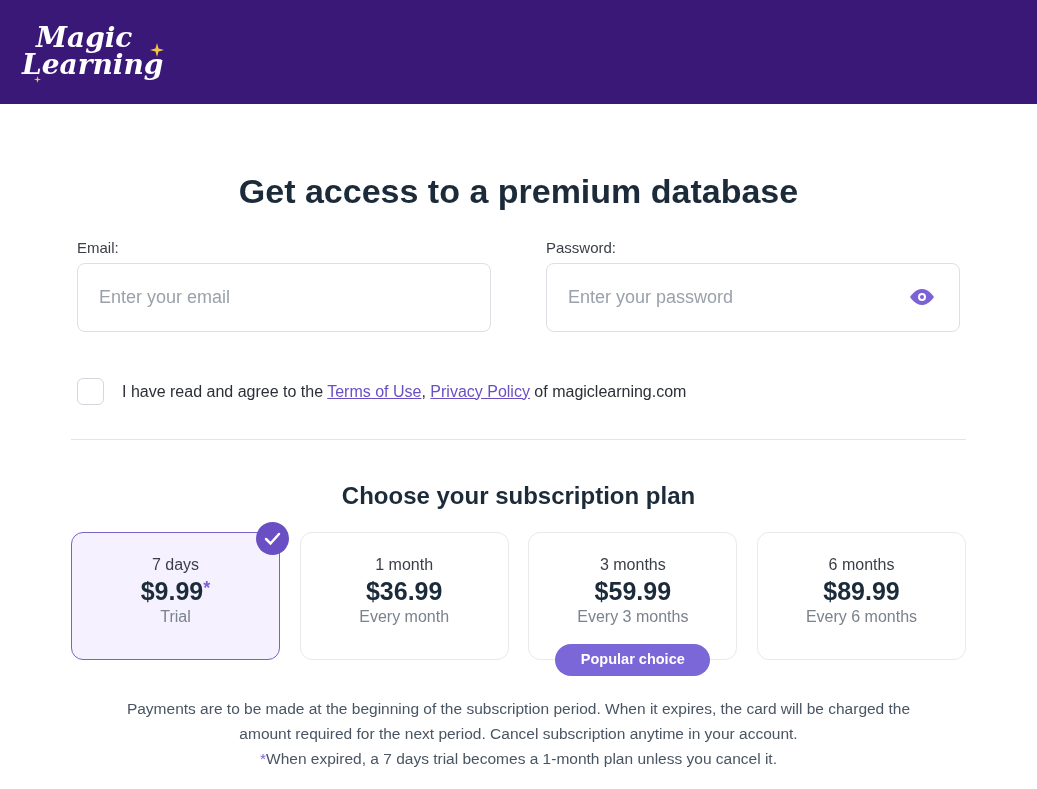 The width and height of the screenshot is (1037, 789). Describe the element at coordinates (861, 591) in the screenshot. I see `plan-price: $89.99` at that location.